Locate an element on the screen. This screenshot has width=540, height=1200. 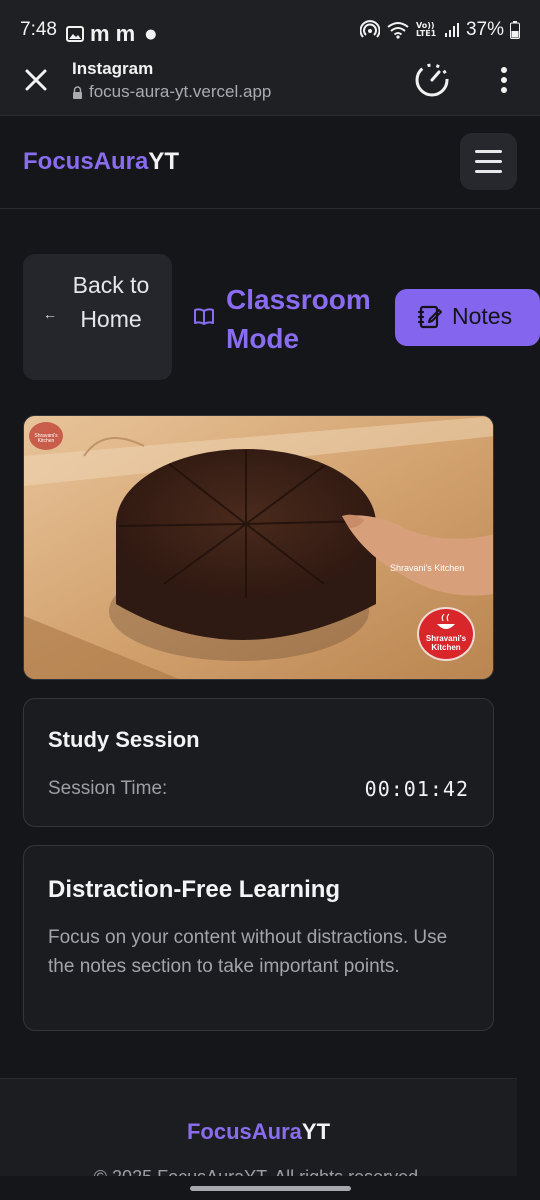
more-options-icon is located at coordinates (504, 80).